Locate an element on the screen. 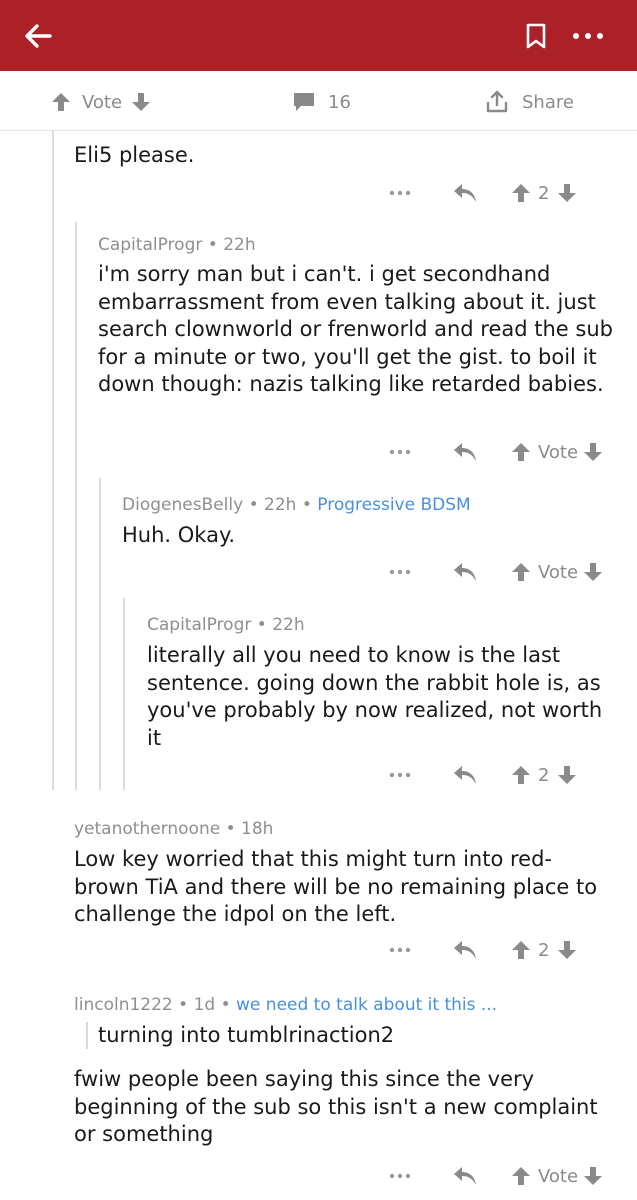  comment-age: 1d is located at coordinates (204, 1005).